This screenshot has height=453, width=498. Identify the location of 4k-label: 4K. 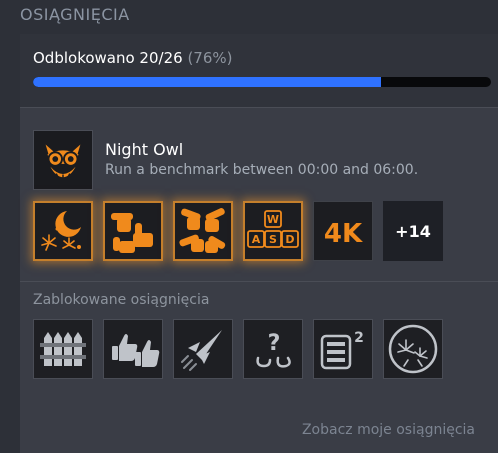
(343, 234).